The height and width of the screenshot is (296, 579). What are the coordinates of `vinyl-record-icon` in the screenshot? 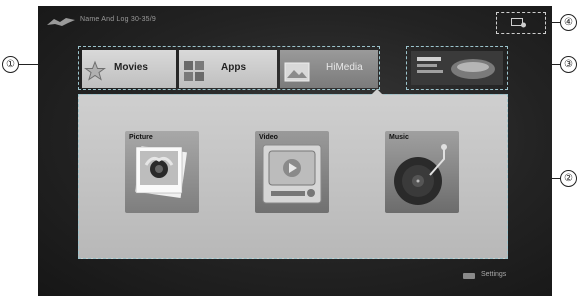 It's located at (420, 174).